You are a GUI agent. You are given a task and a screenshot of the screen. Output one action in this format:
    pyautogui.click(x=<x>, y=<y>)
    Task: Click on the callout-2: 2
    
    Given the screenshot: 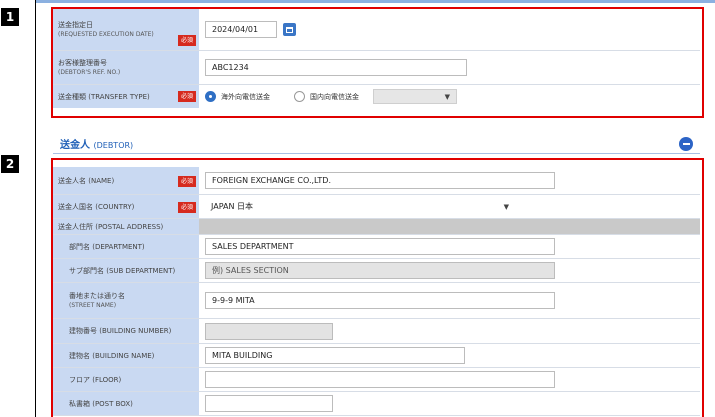 What is the action you would take?
    pyautogui.click(x=10, y=164)
    